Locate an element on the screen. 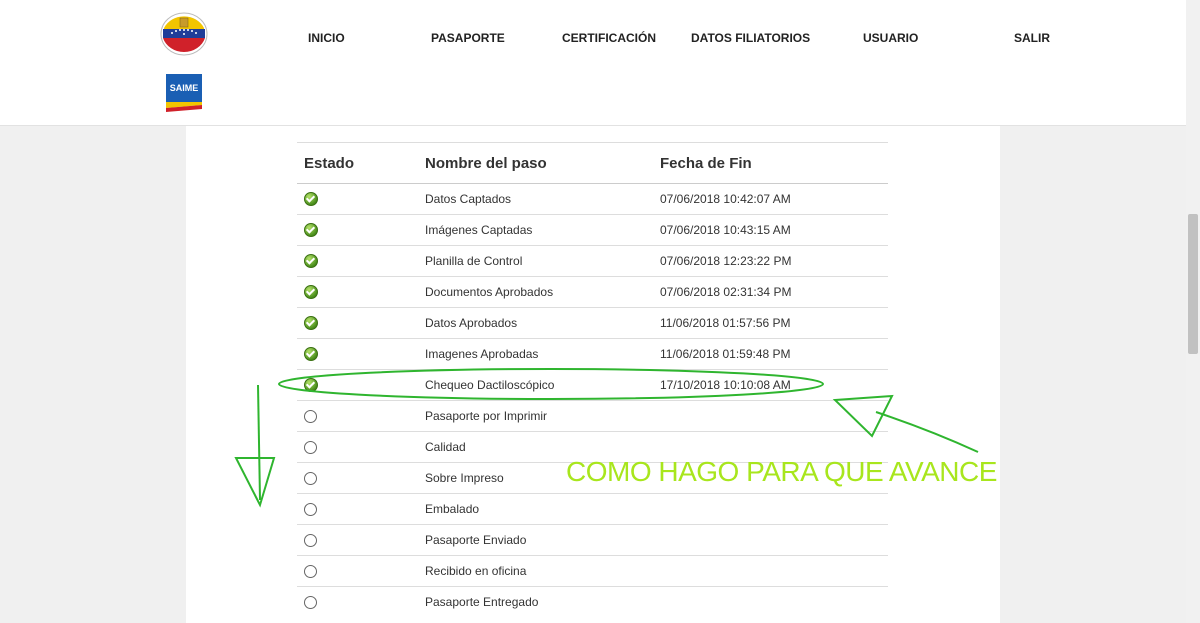 This screenshot has width=1200, height=623. step-name: Planilla de Control is located at coordinates (542, 261).